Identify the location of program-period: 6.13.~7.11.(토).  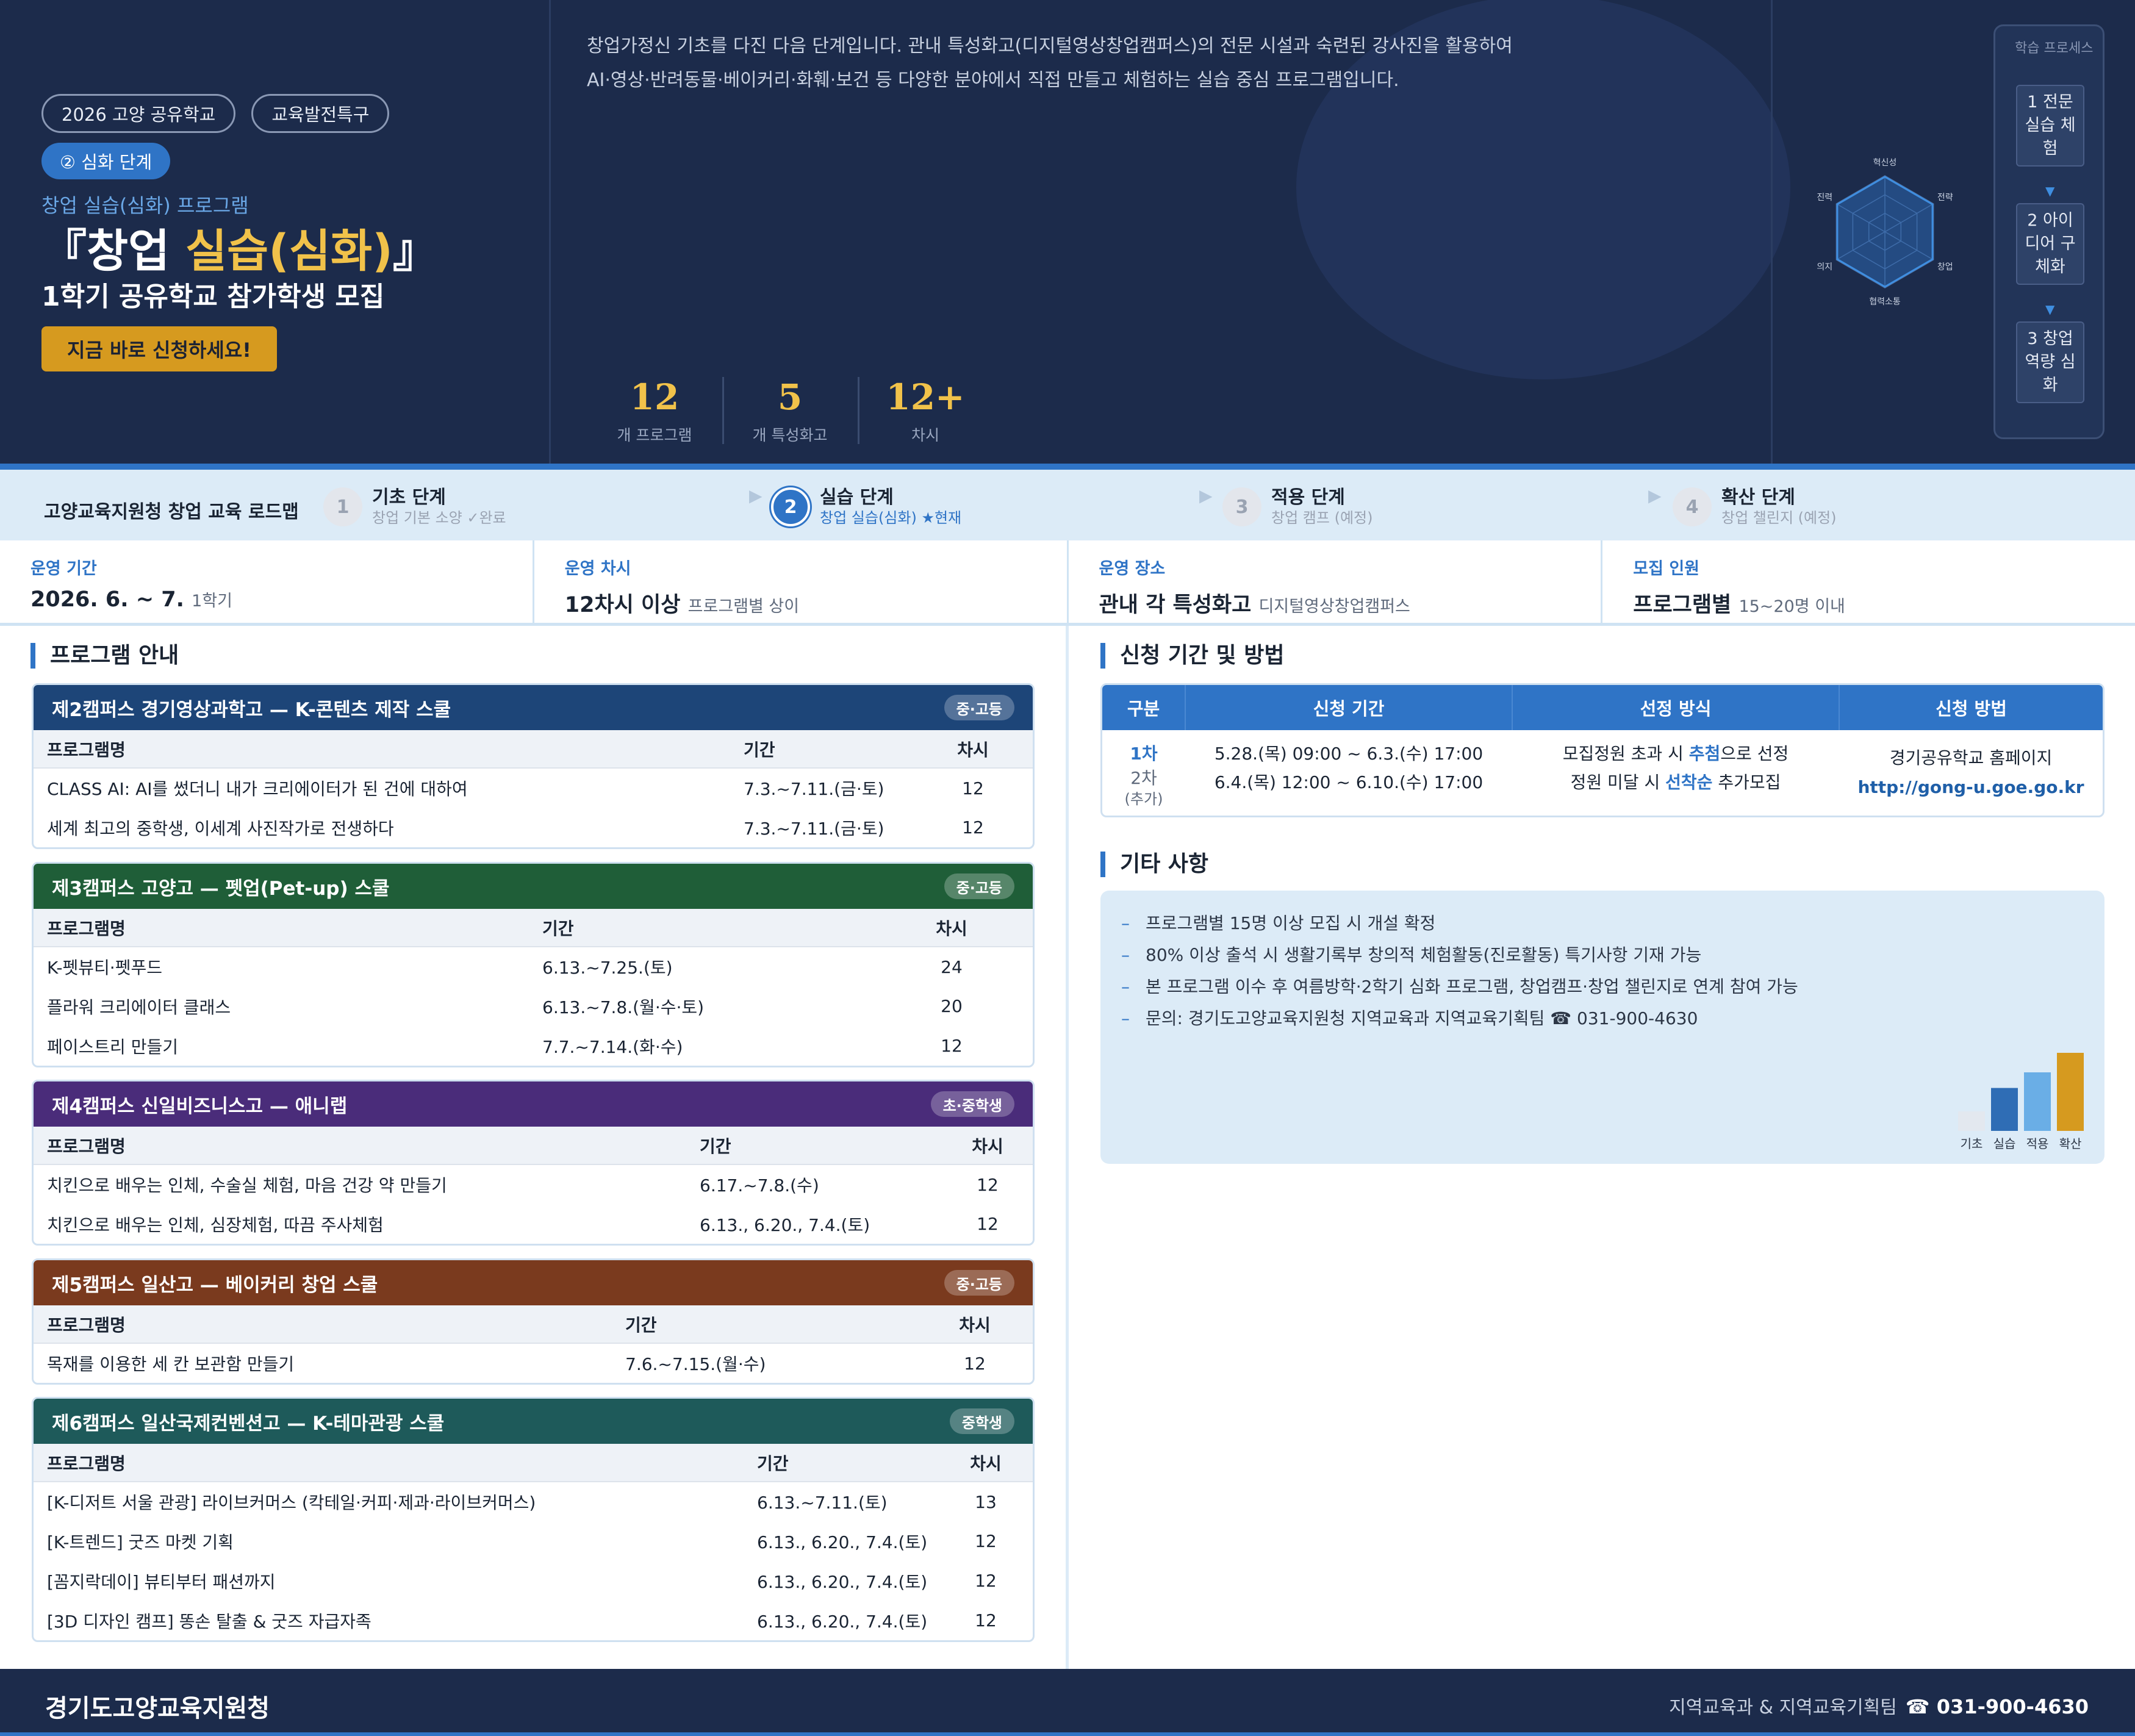
(822, 1503).